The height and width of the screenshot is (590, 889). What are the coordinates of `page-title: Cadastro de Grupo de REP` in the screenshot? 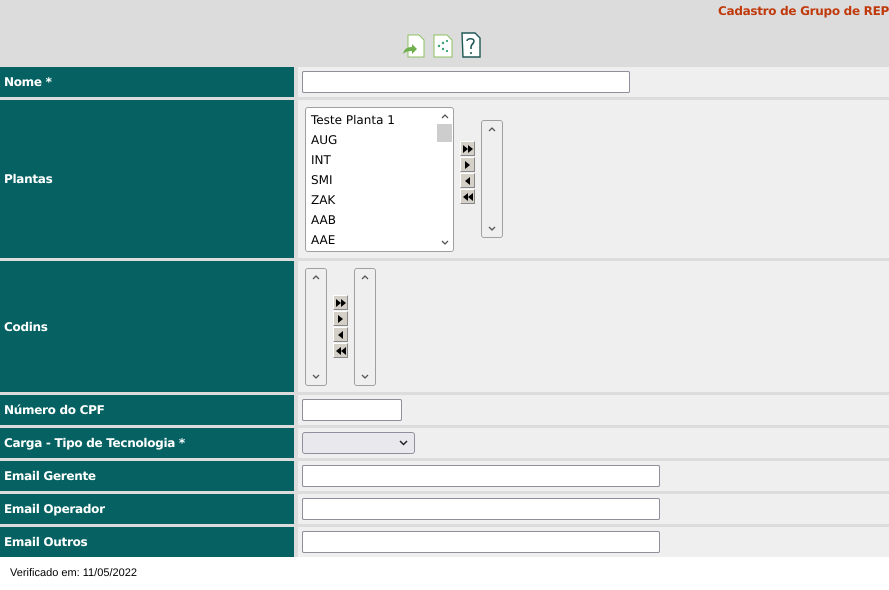 It's located at (803, 10).